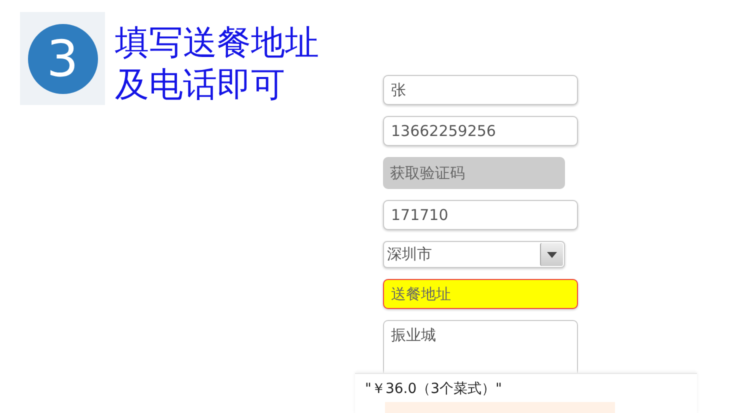 Image resolution: width=750 pixels, height=413 pixels. Describe the element at coordinates (63, 59) in the screenshot. I see `step-number-badge: 3` at that location.